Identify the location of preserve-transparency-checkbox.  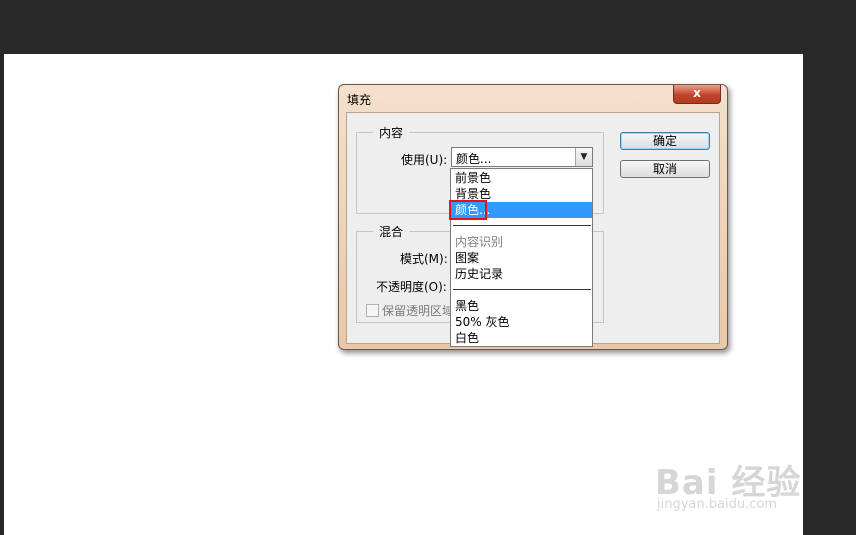
(372, 310).